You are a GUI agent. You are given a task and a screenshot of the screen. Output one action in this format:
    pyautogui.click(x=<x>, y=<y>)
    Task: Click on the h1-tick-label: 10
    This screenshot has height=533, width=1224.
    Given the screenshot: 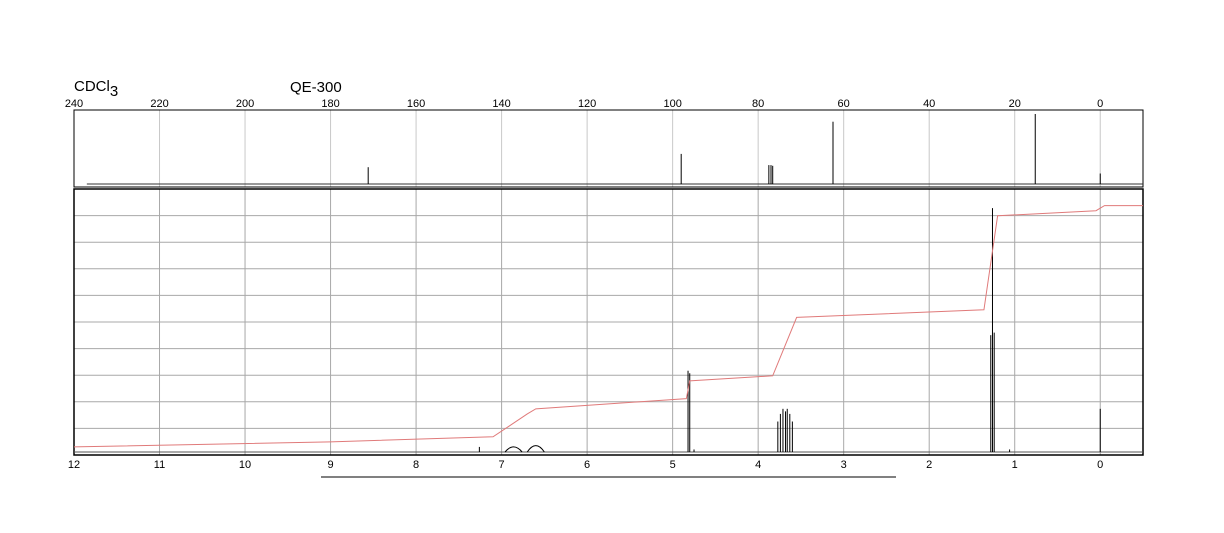 What is the action you would take?
    pyautogui.click(x=245, y=465)
    